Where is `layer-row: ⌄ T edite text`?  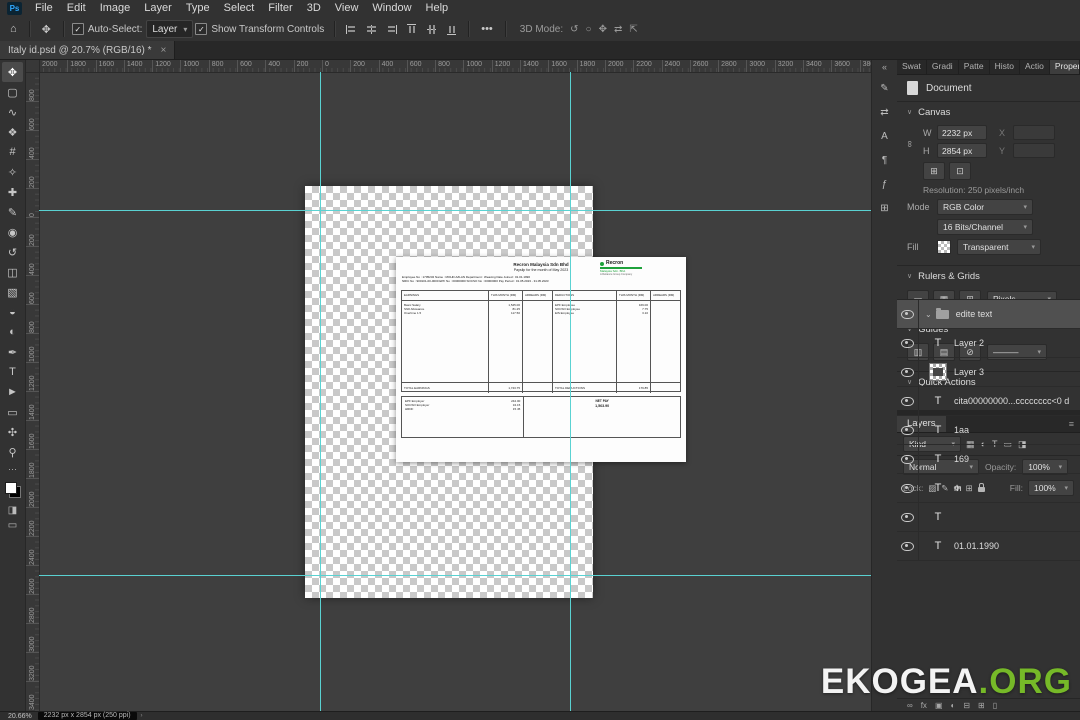 layer-row: ⌄ T edite text is located at coordinates (988, 314).